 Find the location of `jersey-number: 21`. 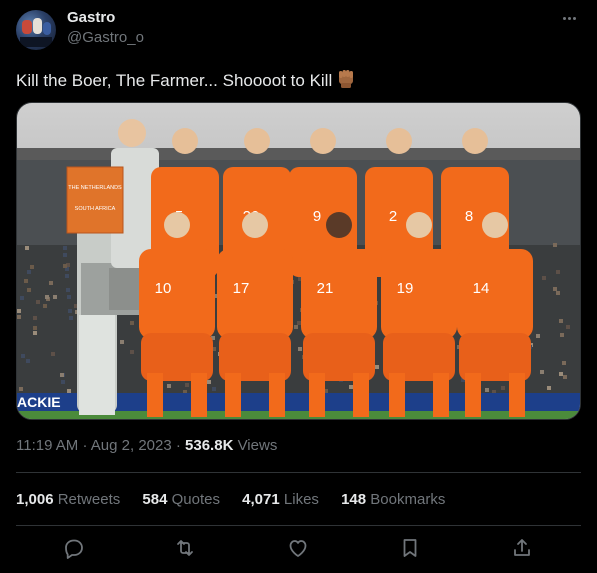

jersey-number: 21 is located at coordinates (325, 288).